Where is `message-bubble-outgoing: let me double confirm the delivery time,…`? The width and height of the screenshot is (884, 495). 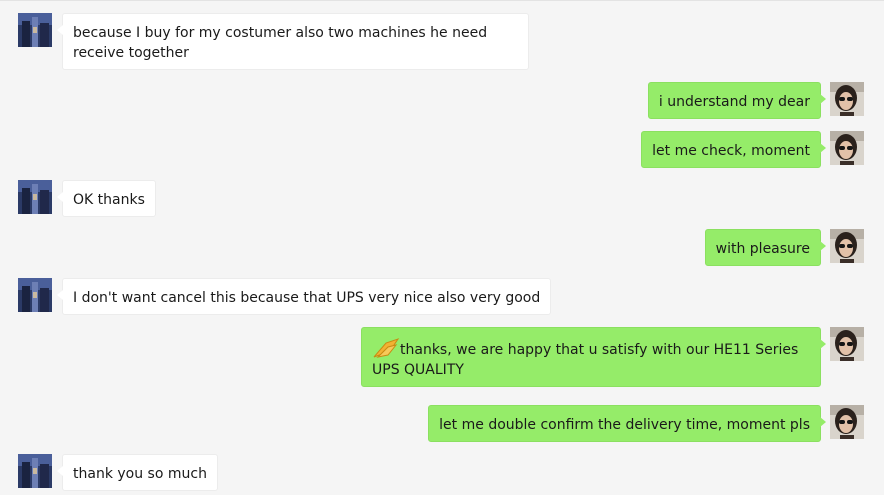
message-bubble-outgoing: let me double confirm the delivery time,… is located at coordinates (627, 423).